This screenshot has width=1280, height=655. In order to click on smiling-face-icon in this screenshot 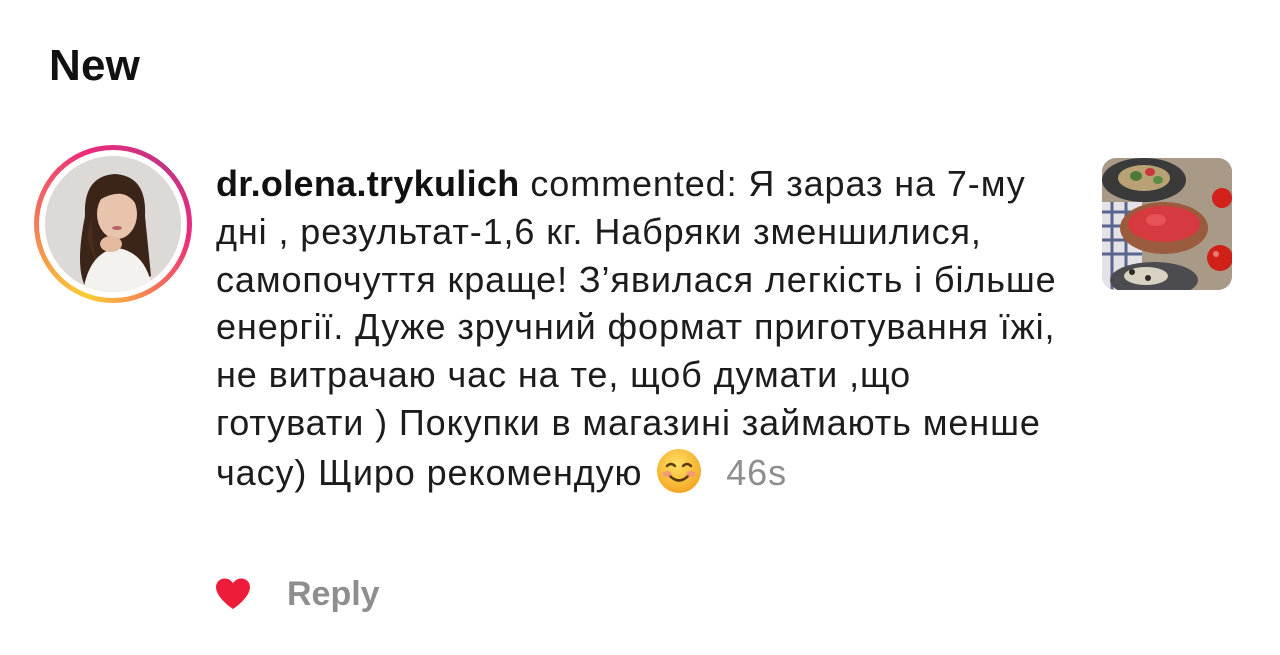, I will do `click(679, 471)`.